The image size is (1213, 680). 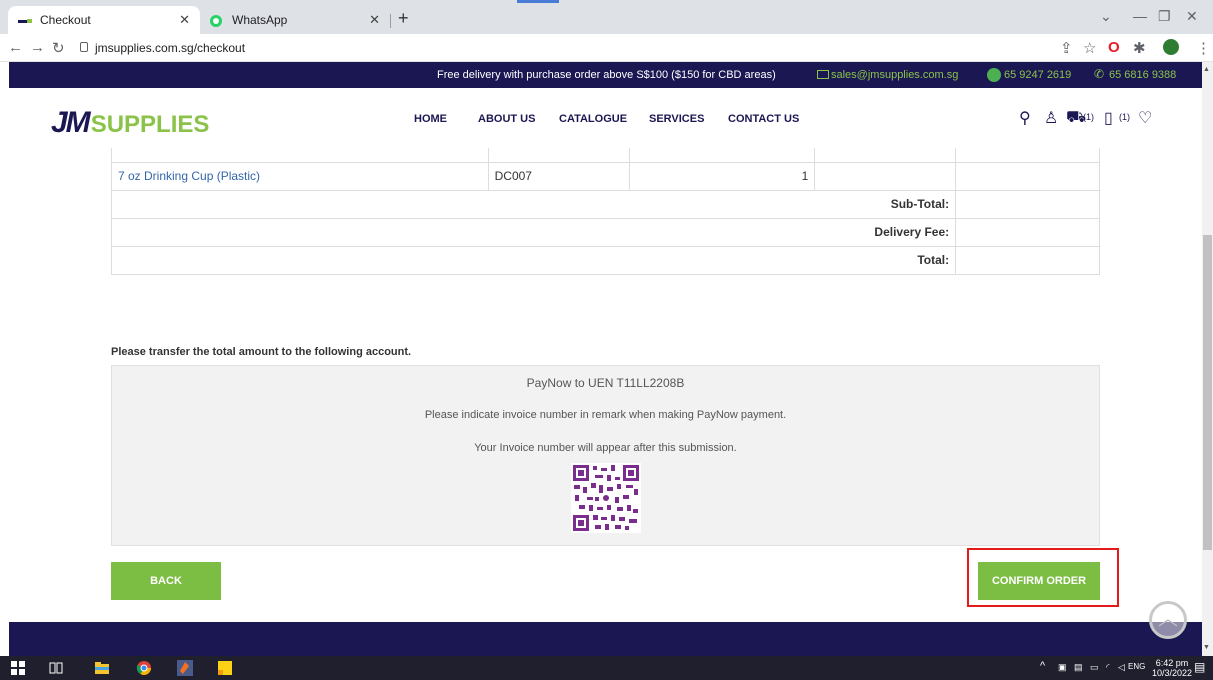 I want to click on logo-supplies: SUPPLIES, so click(x=150, y=124).